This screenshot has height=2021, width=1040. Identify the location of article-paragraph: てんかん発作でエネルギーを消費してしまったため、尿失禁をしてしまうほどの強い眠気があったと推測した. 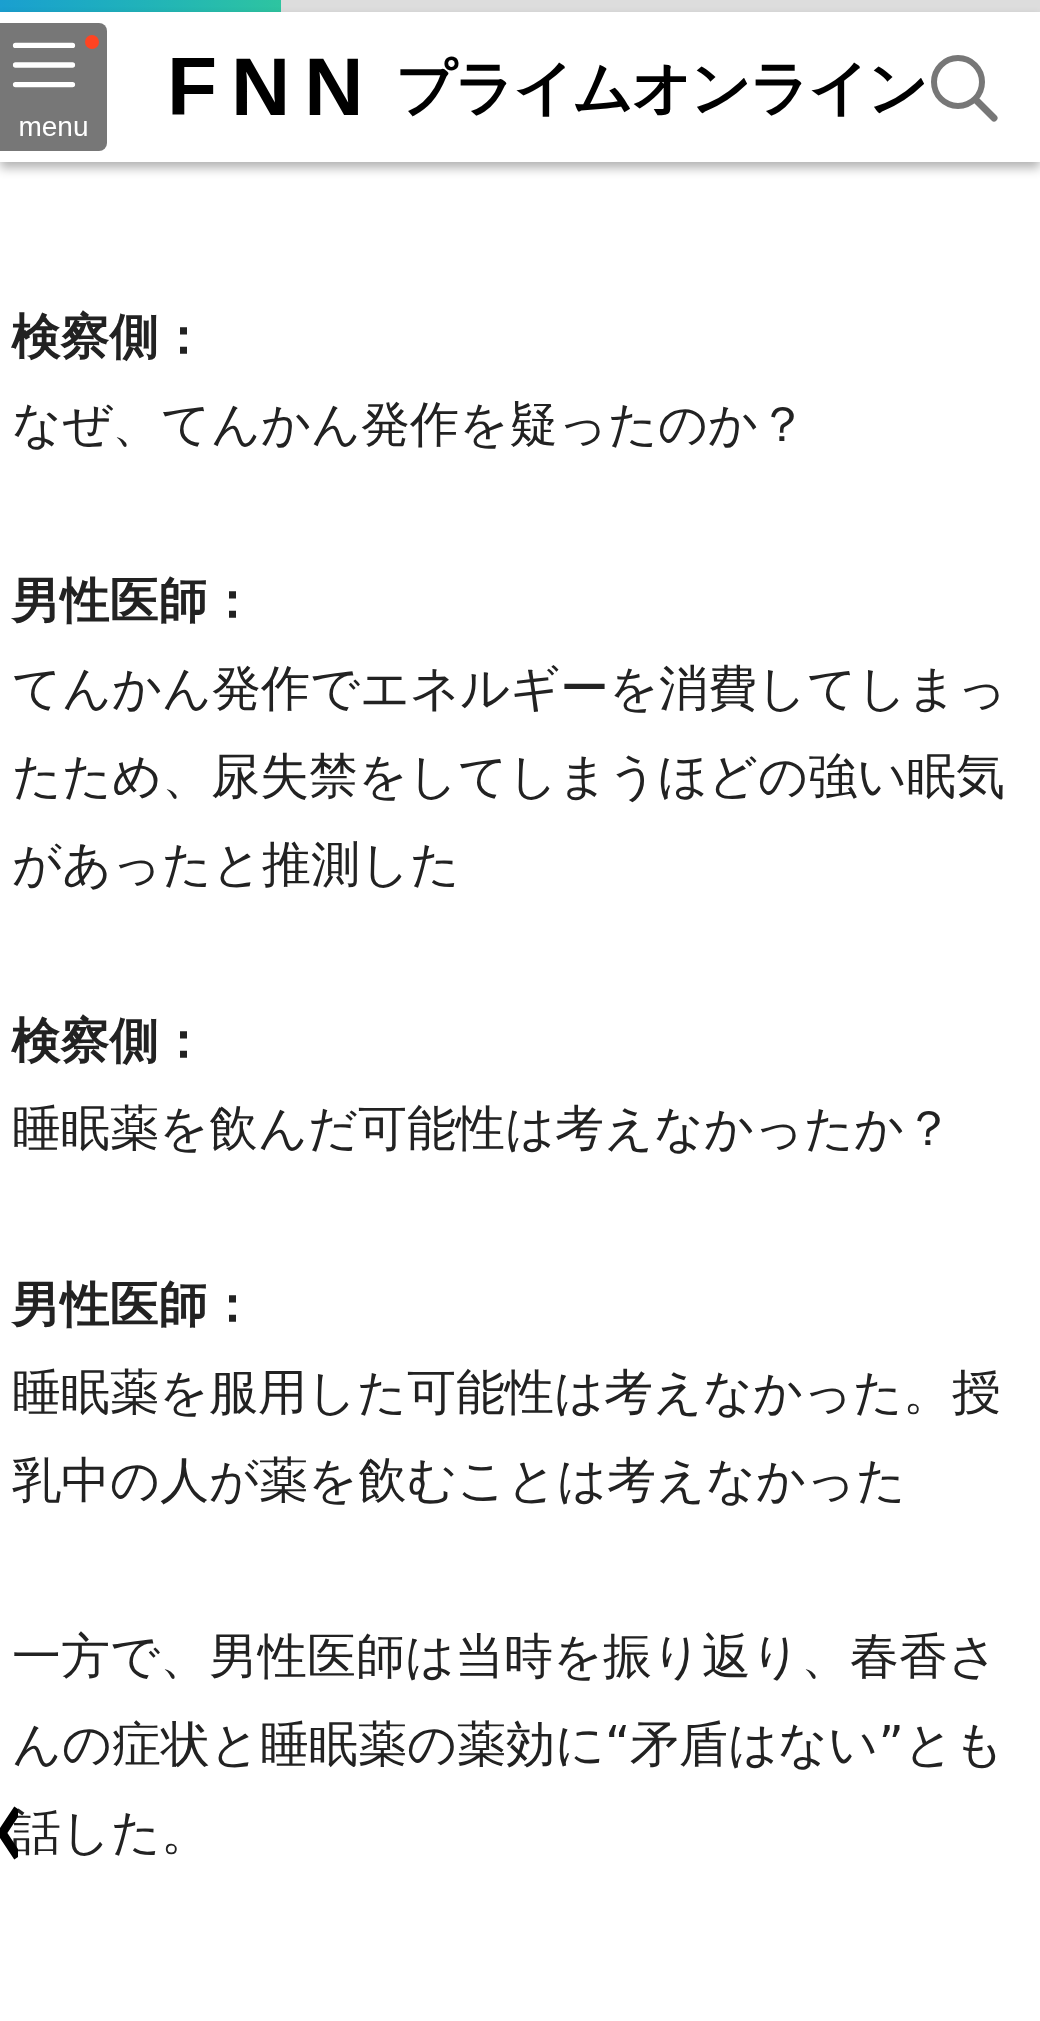
(510, 777).